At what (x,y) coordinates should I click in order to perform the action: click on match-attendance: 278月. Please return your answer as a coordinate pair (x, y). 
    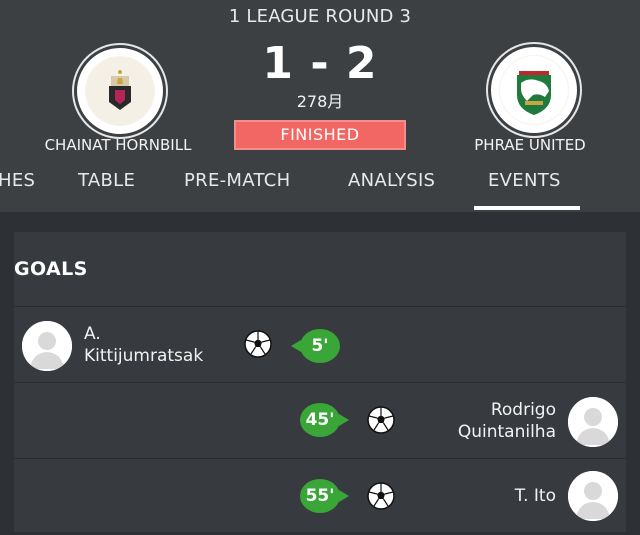
    Looking at the image, I should click on (320, 101).